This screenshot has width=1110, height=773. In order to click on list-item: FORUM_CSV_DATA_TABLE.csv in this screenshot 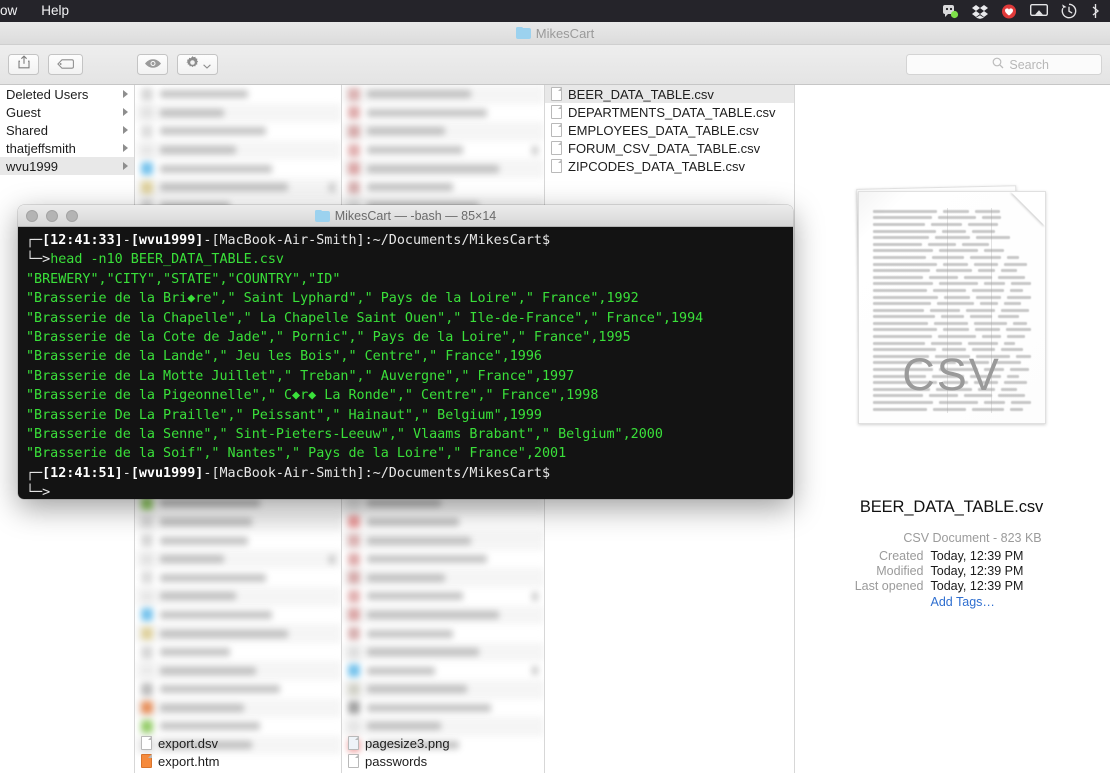, I will do `click(669, 148)`.